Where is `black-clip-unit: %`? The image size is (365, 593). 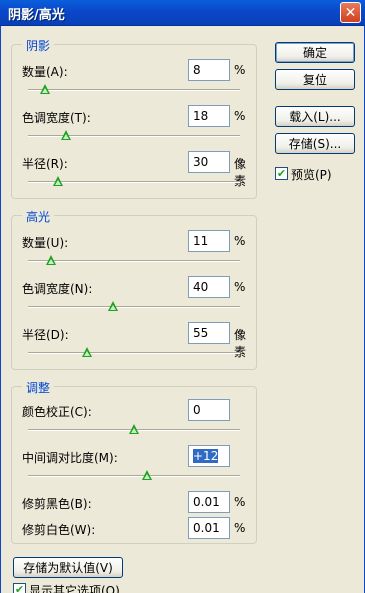
black-clip-unit: % is located at coordinates (240, 502).